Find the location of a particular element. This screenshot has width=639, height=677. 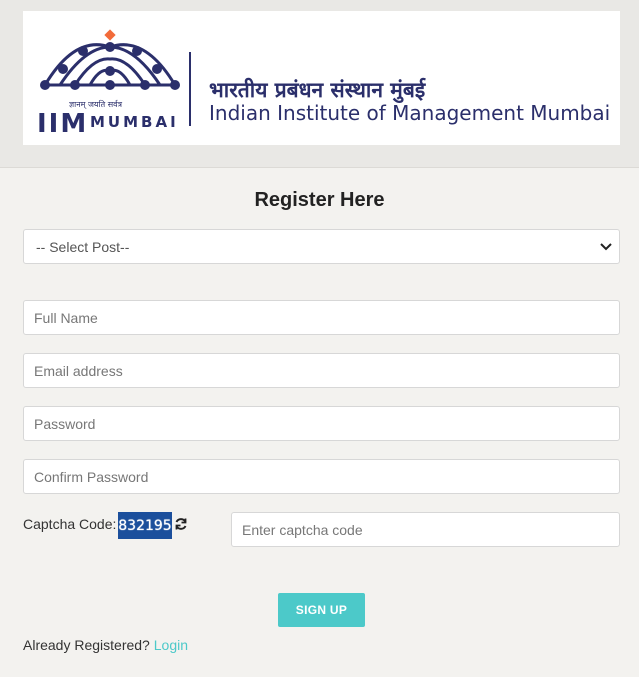

captcha-input is located at coordinates (425, 529).